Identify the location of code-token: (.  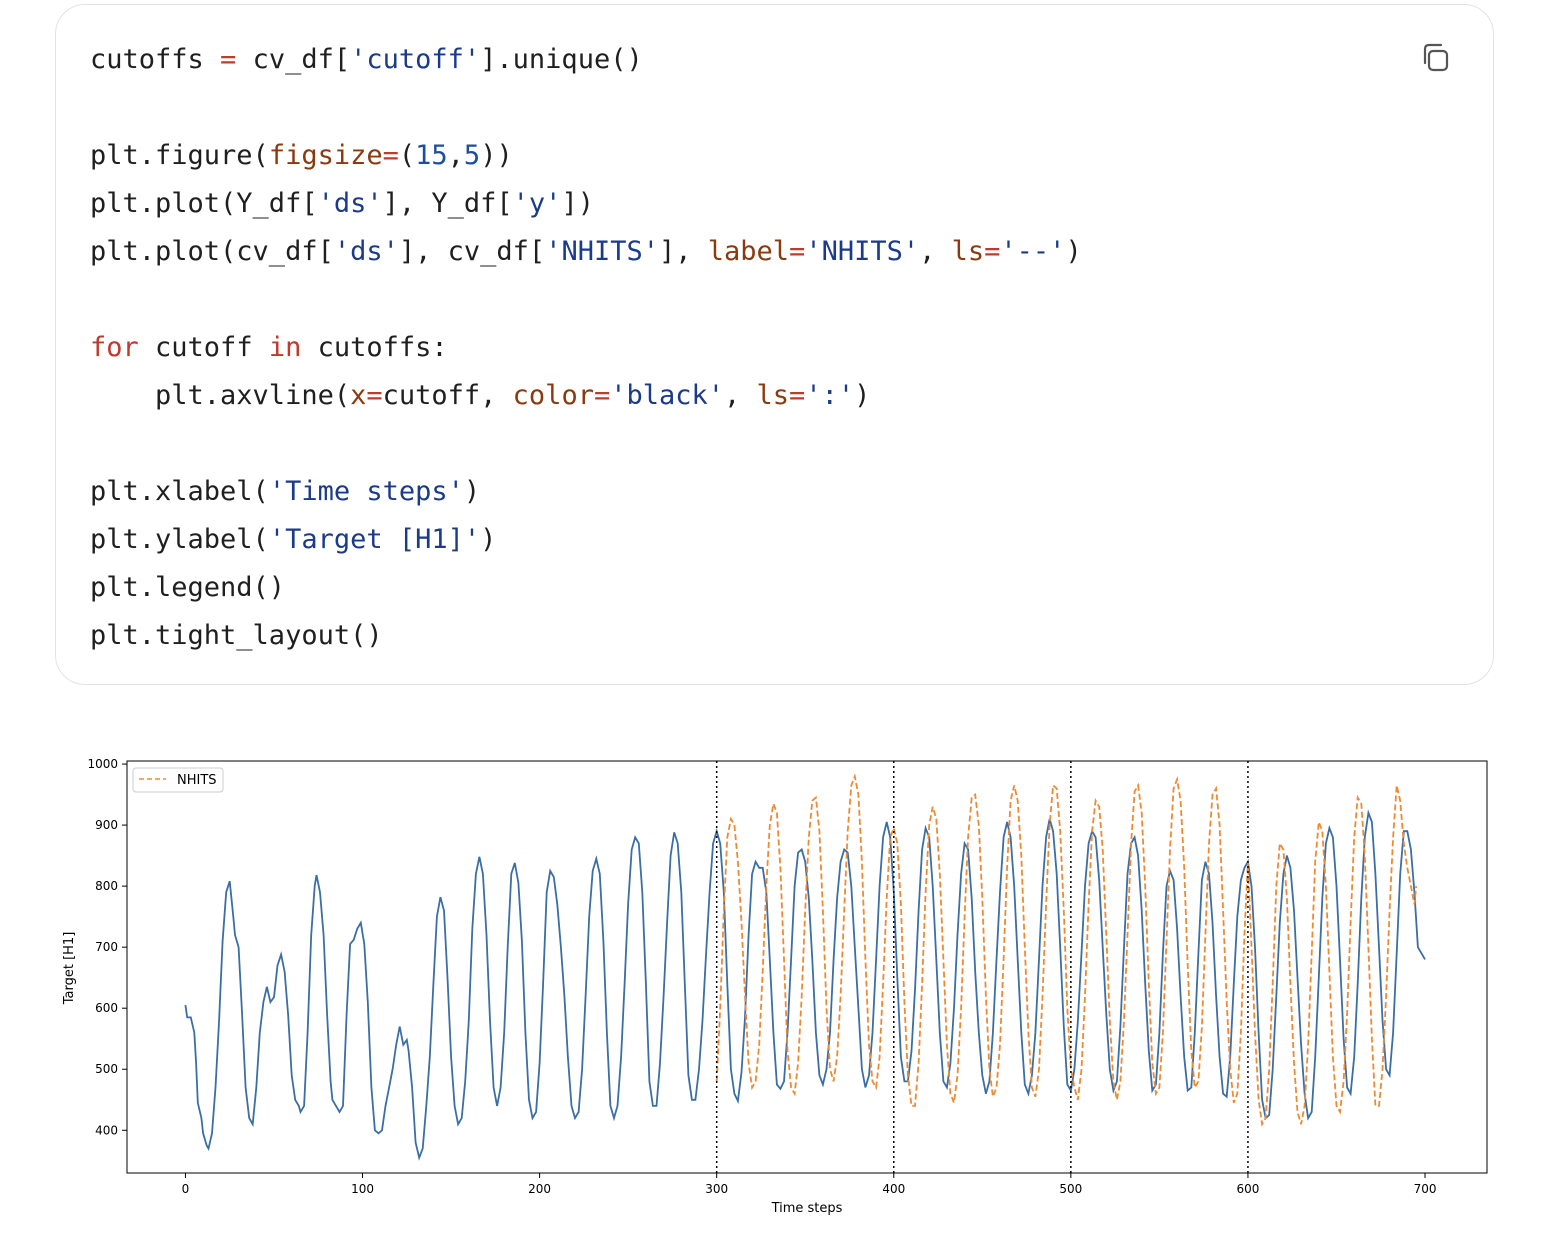
(407, 155).